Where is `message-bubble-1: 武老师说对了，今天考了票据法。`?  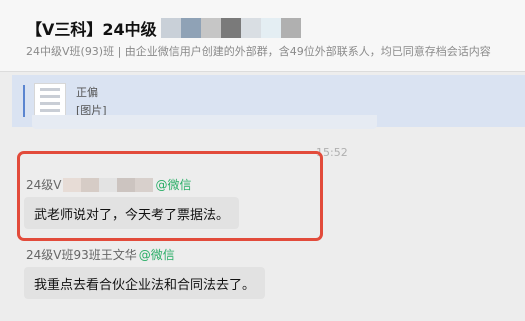
message-bubble-1: 武老师说对了，今天考了票据法。 is located at coordinates (132, 213).